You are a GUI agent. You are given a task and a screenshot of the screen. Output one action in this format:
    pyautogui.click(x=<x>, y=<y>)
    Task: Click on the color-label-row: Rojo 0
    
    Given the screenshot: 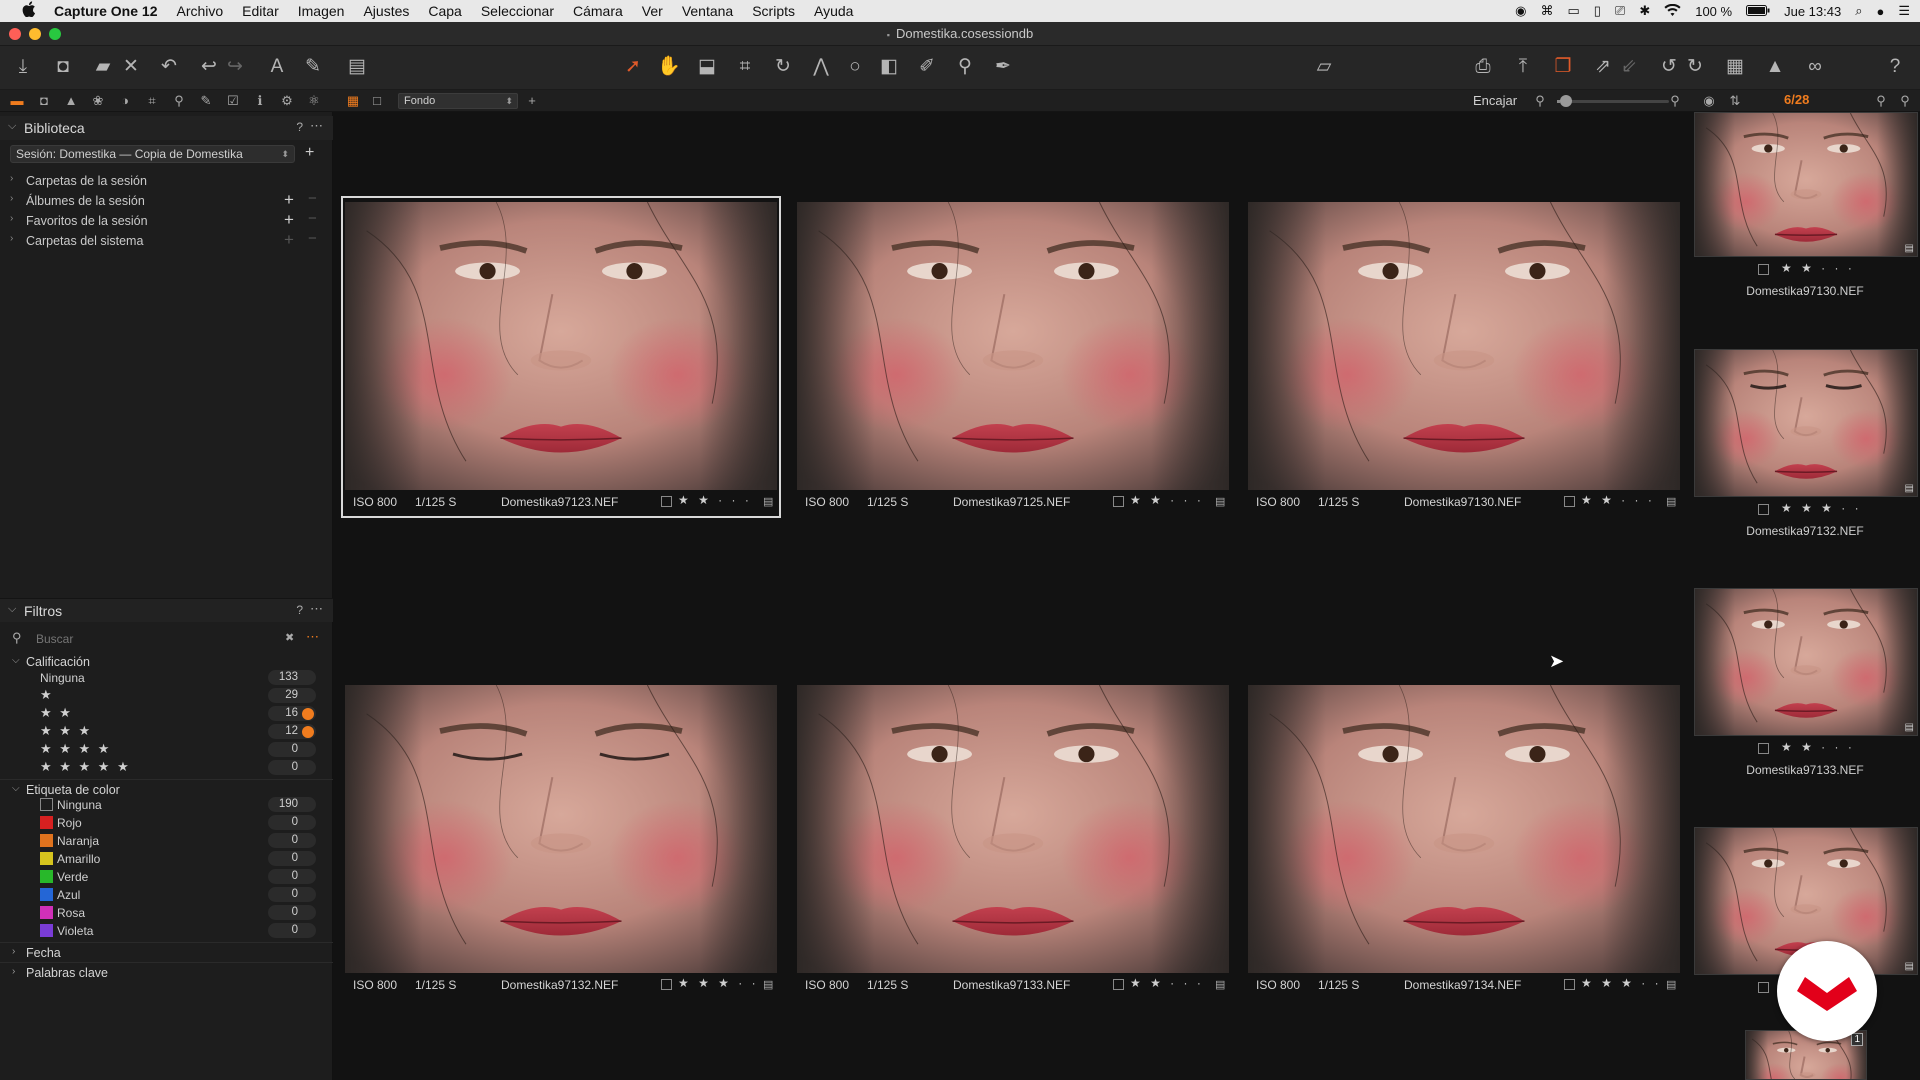 What is the action you would take?
    pyautogui.click(x=166, y=823)
    